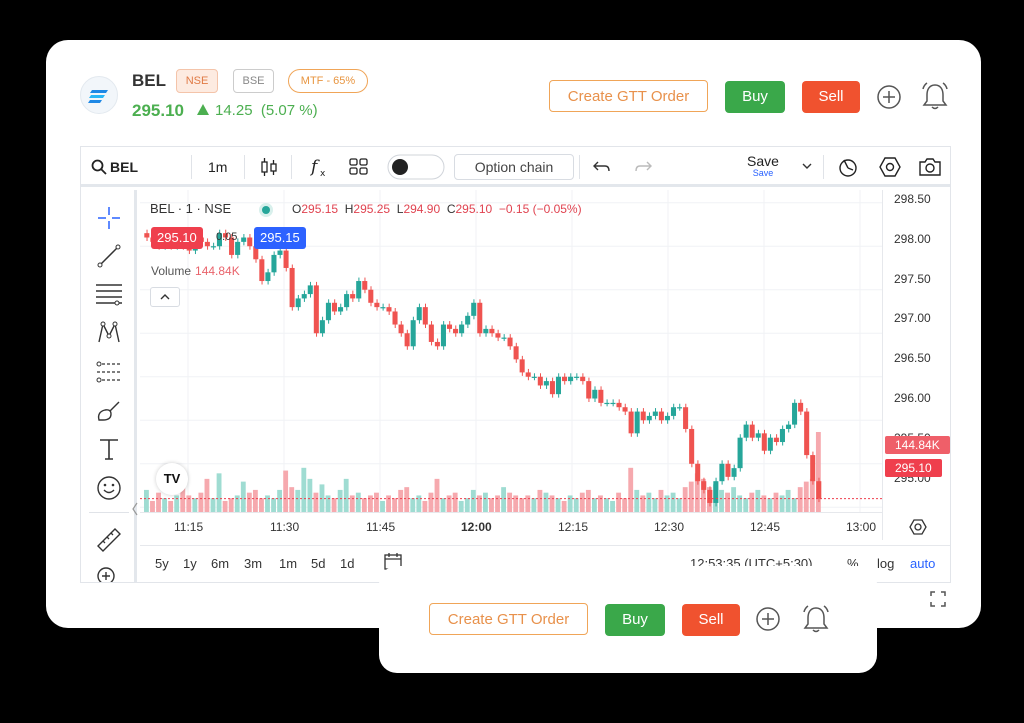 This screenshot has height=723, width=1024. Describe the element at coordinates (269, 167) in the screenshot. I see `candles-icon` at that location.